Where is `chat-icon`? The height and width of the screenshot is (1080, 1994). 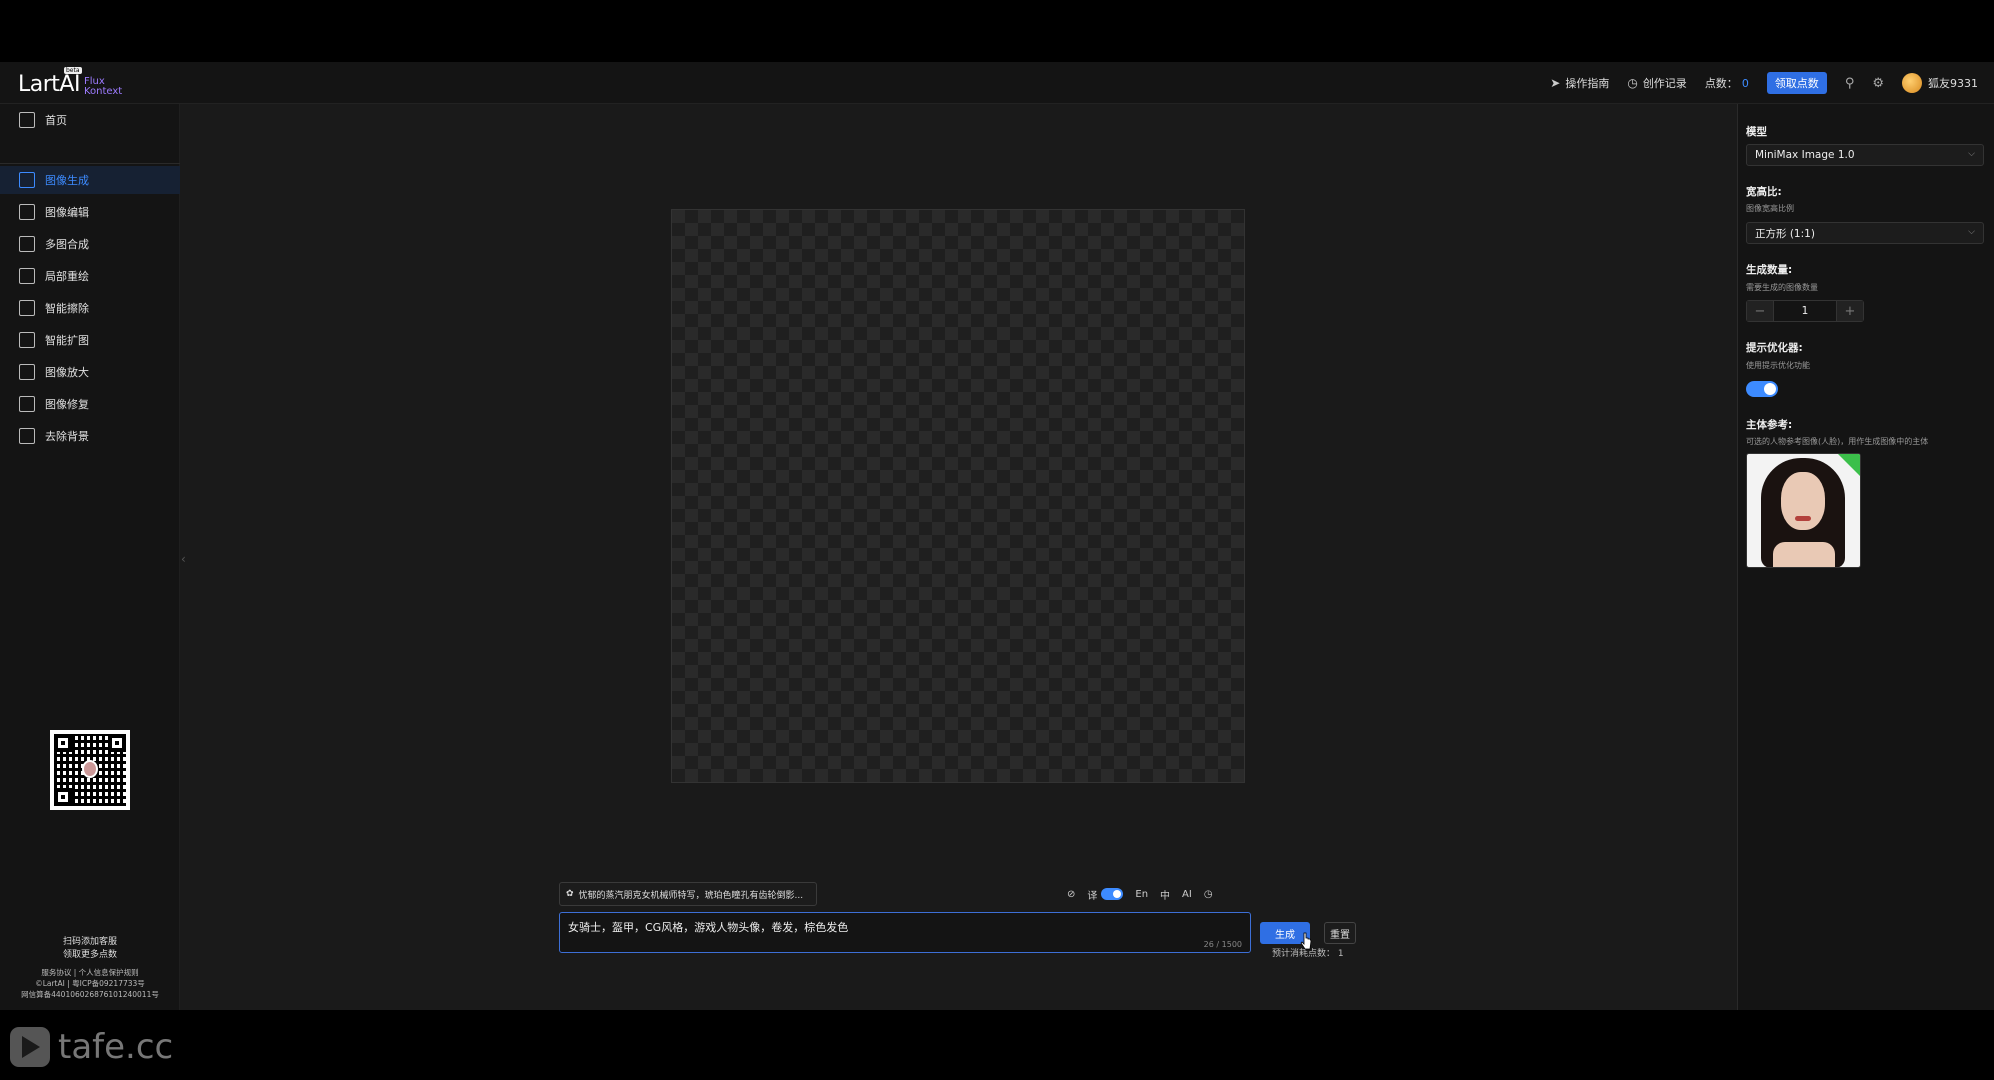 chat-icon is located at coordinates (27, 180).